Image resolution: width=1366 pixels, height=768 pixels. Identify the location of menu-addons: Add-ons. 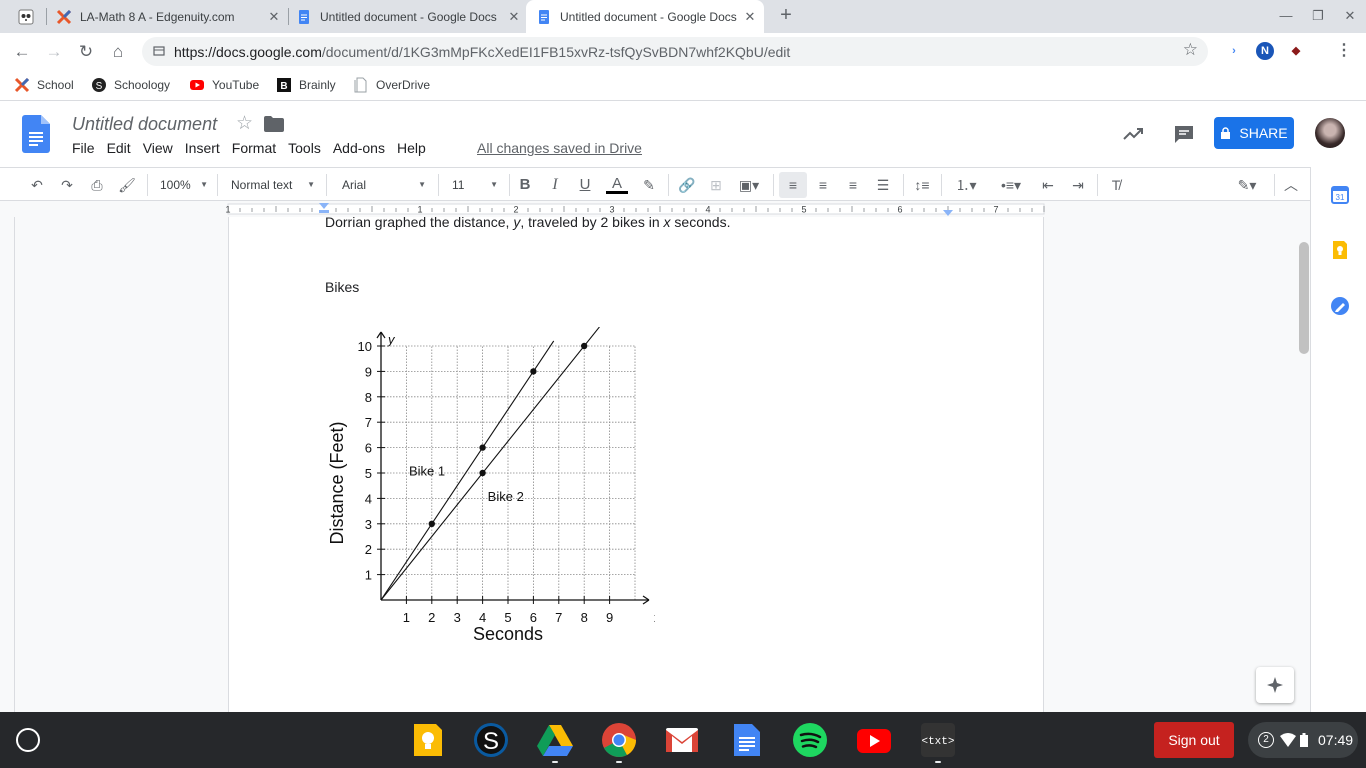
(359, 148).